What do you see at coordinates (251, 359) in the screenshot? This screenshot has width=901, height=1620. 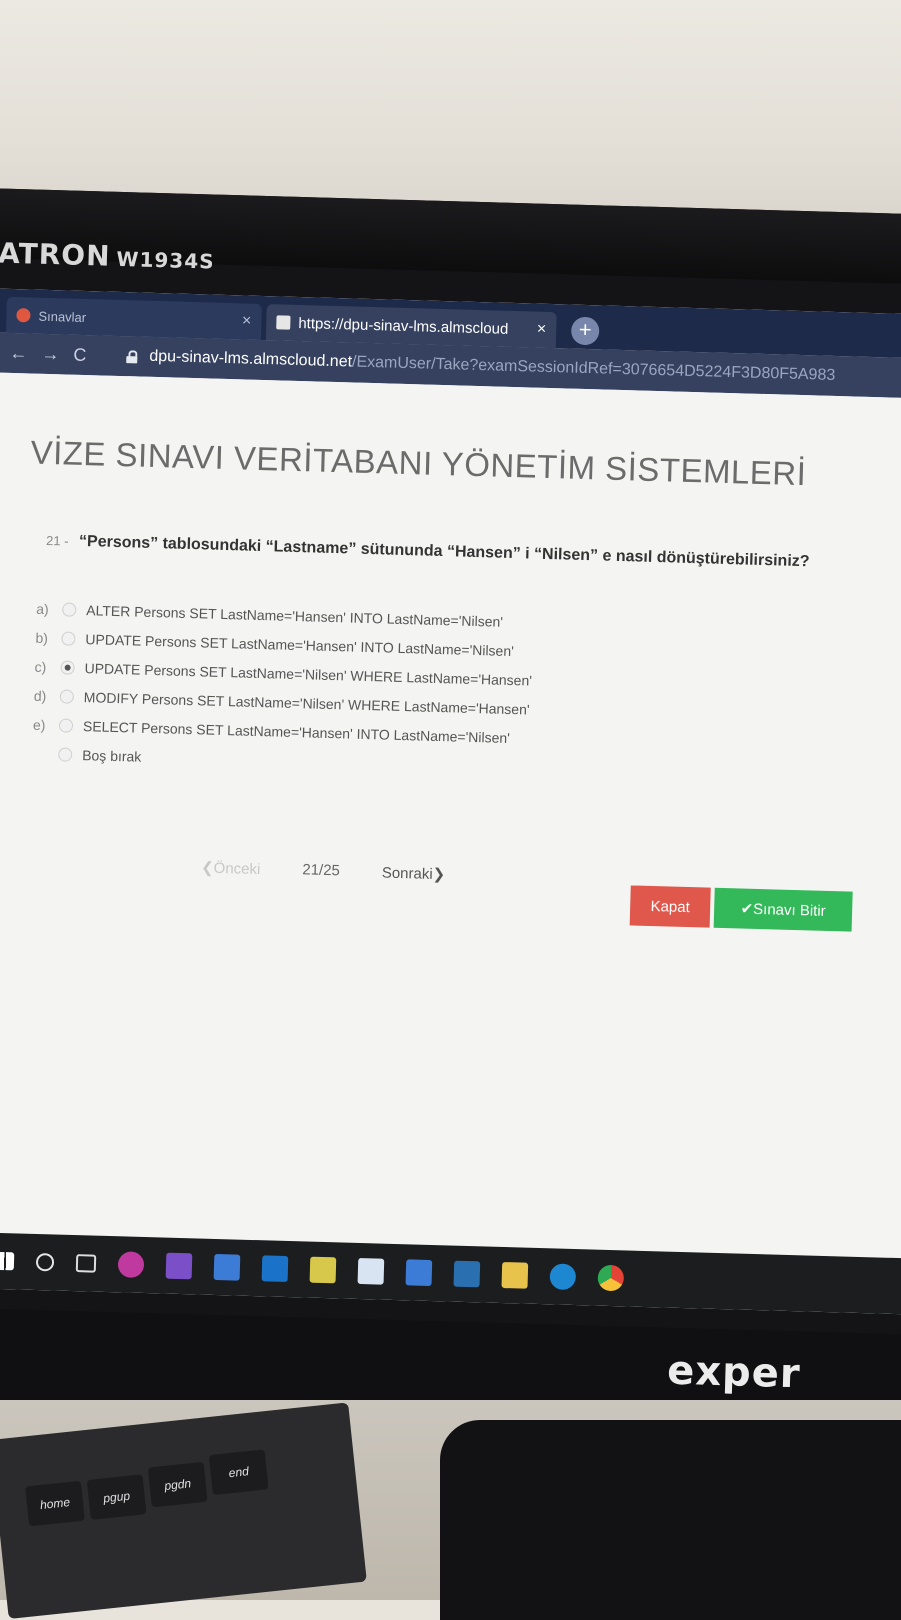 I see `url-host: dpu-sinav-lms.almscloud.net` at bounding box center [251, 359].